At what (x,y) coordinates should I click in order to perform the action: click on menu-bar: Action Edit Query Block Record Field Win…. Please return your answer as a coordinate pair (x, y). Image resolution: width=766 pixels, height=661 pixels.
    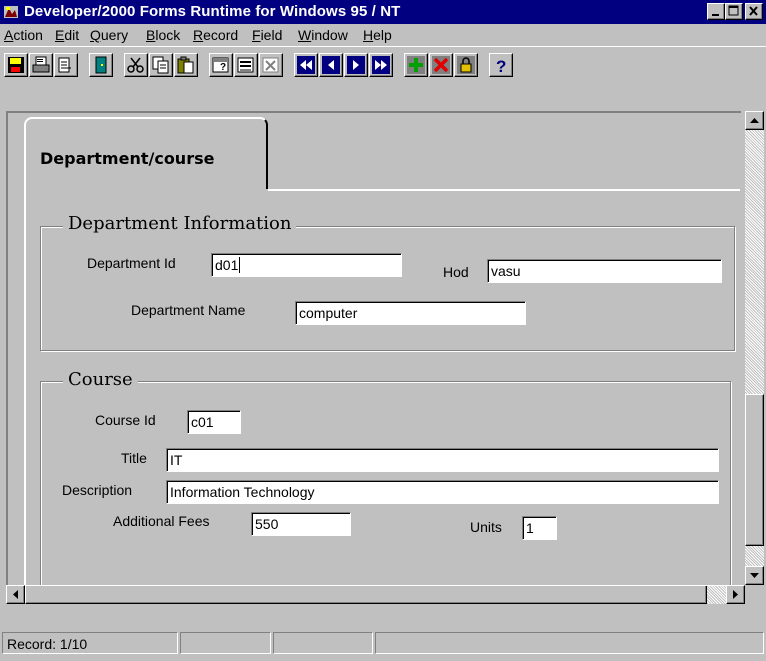
    Looking at the image, I should click on (383, 35).